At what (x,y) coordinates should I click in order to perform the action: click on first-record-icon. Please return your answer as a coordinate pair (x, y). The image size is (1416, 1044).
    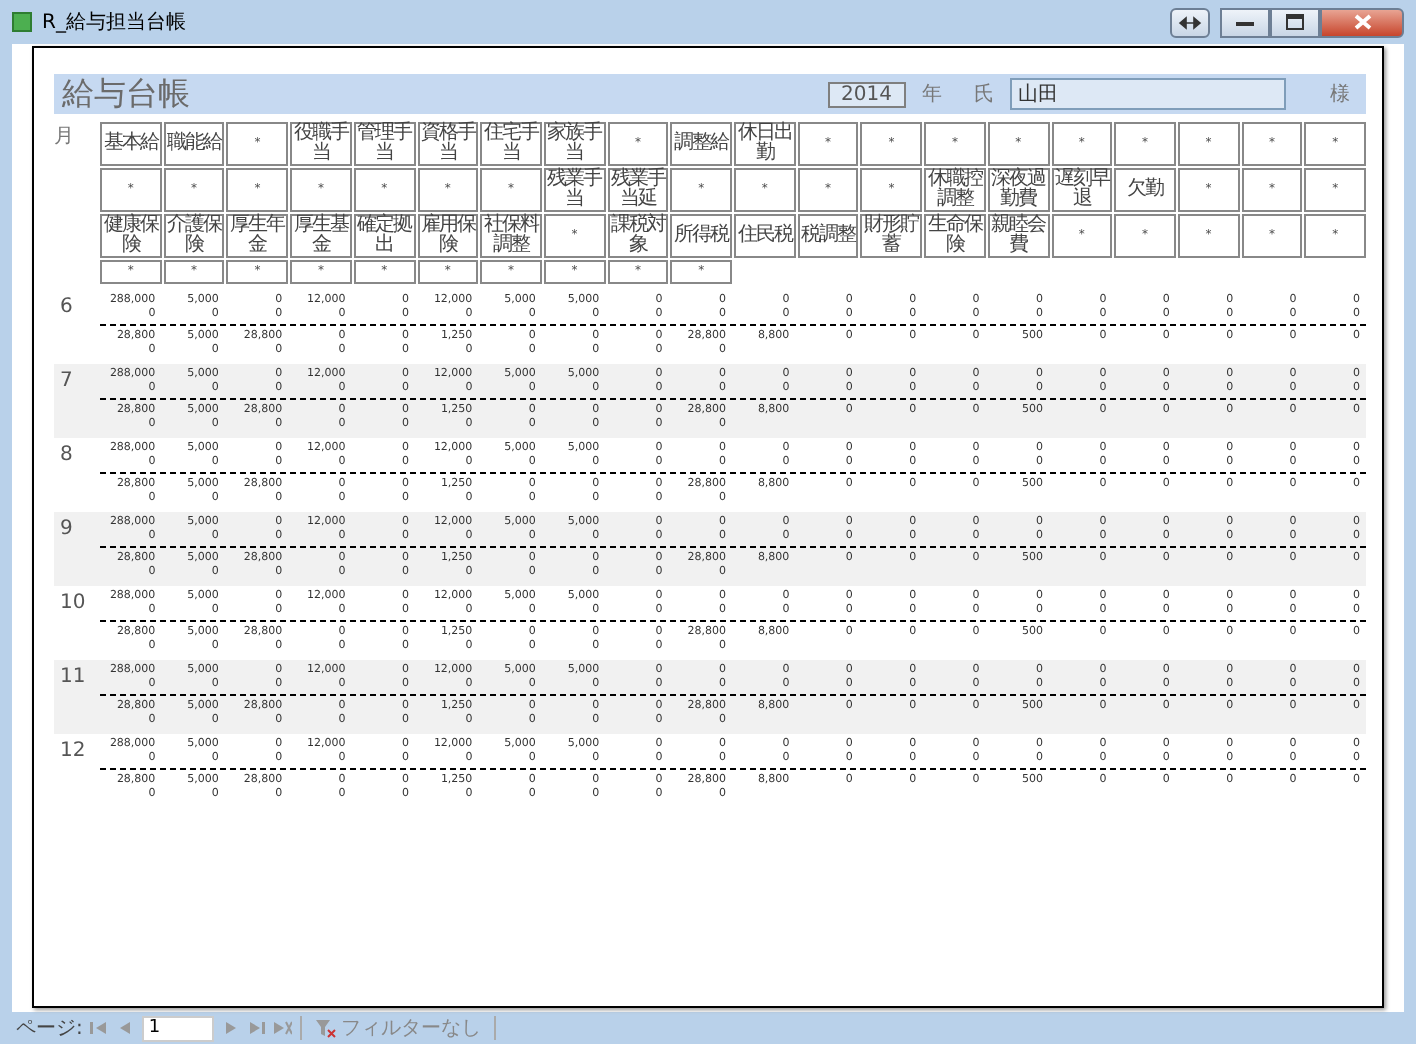
    Looking at the image, I should click on (99, 1028).